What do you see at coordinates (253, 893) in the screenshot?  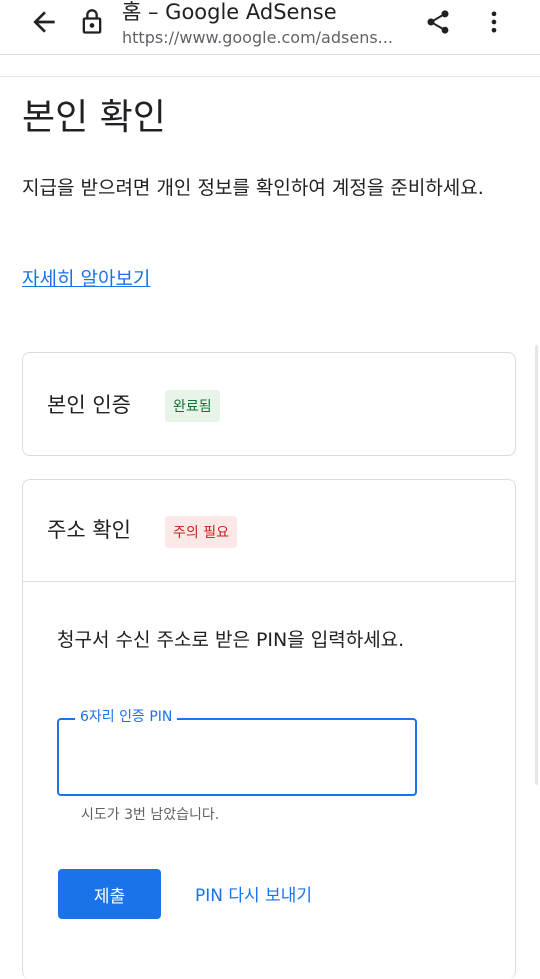 I see `resend-pin-button: PIN 다시 보내기` at bounding box center [253, 893].